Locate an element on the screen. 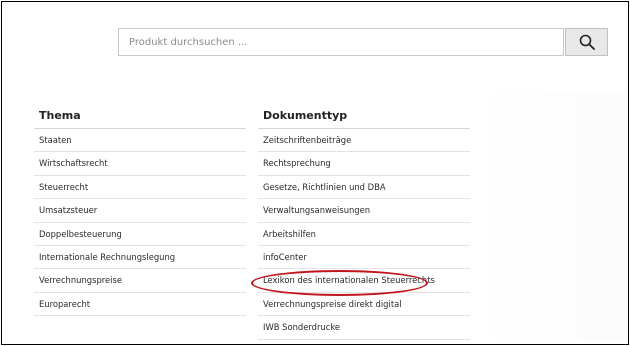  dokumenttyp-item-iwb-sonderdrucke: IWB Sonderdrucke is located at coordinates (364, 328).